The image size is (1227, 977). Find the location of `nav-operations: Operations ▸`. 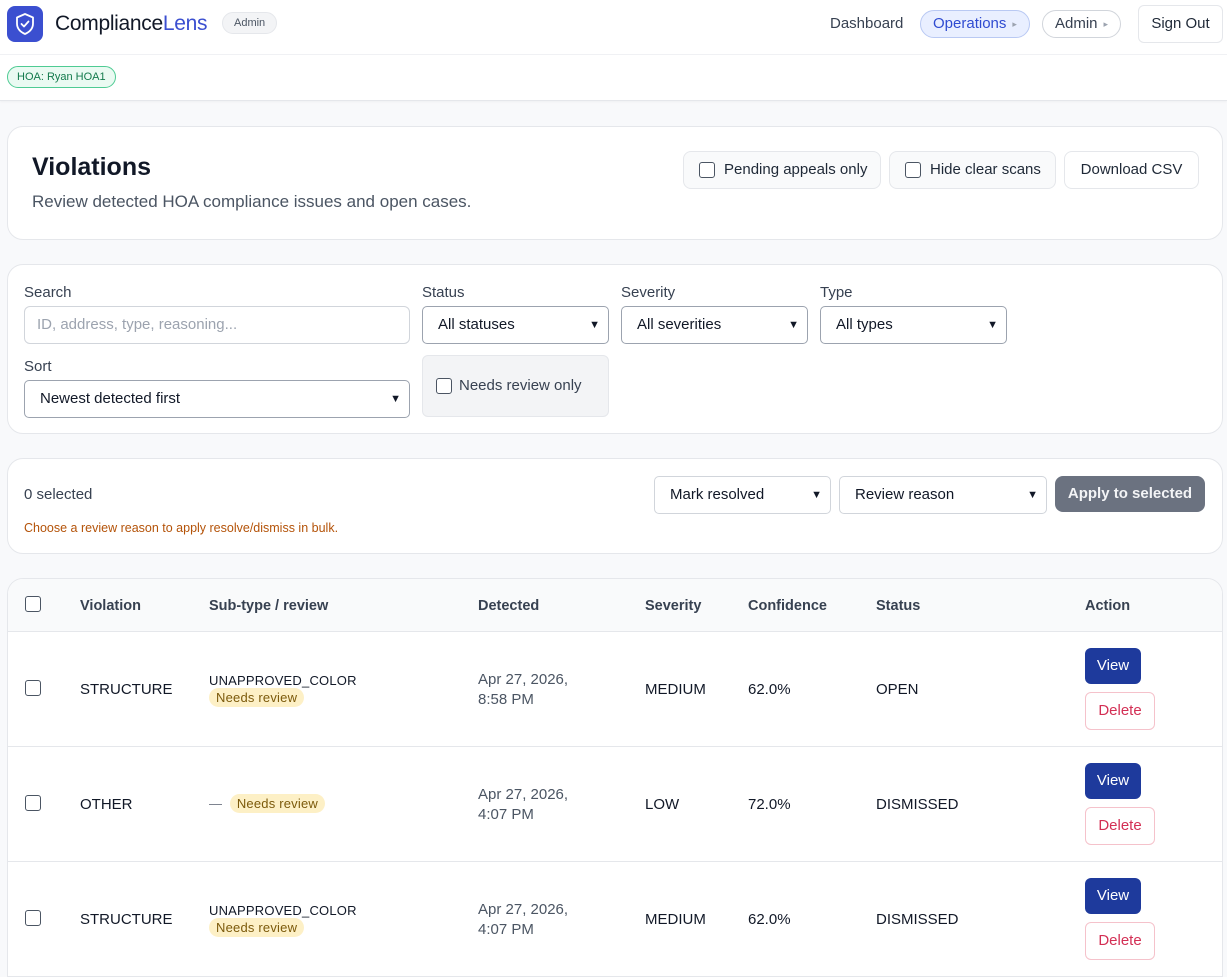

nav-operations: Operations ▸ is located at coordinates (975, 24).